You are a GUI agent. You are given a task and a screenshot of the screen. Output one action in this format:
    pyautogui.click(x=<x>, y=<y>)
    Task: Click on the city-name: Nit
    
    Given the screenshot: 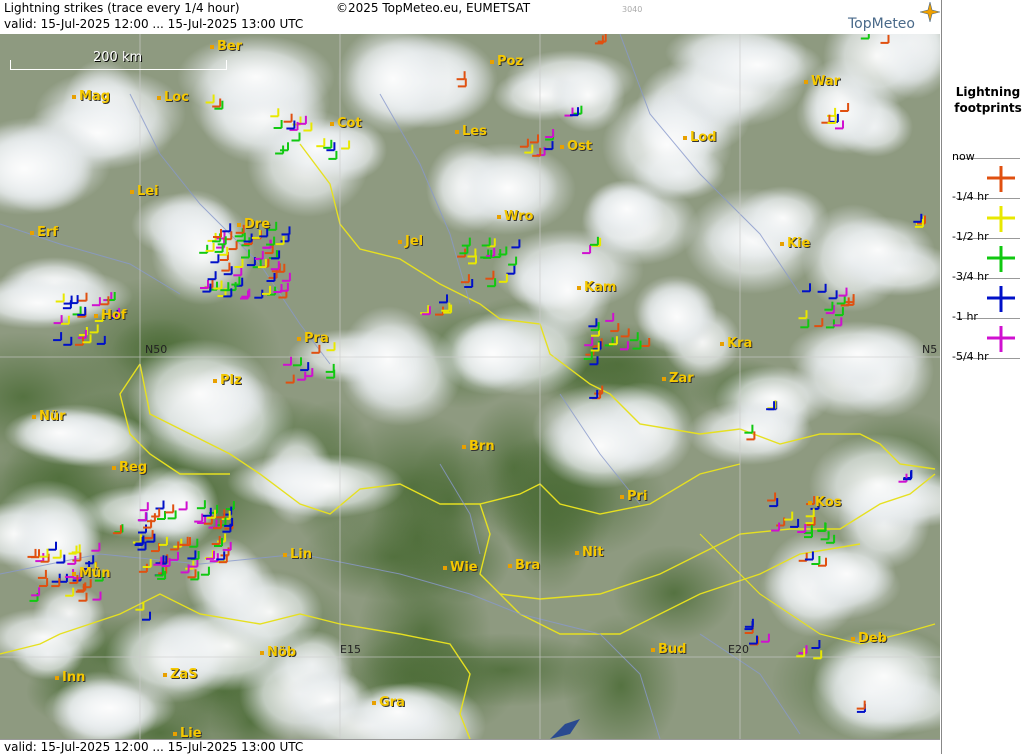 What is the action you would take?
    pyautogui.click(x=593, y=552)
    